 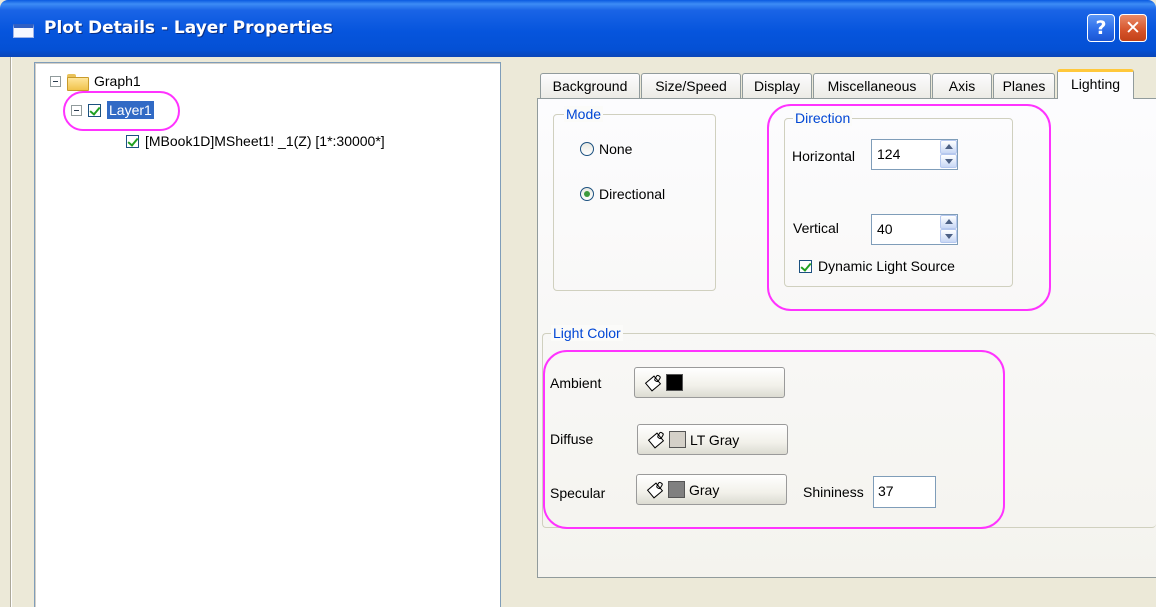 I want to click on mode-group: Mode, so click(x=634, y=198).